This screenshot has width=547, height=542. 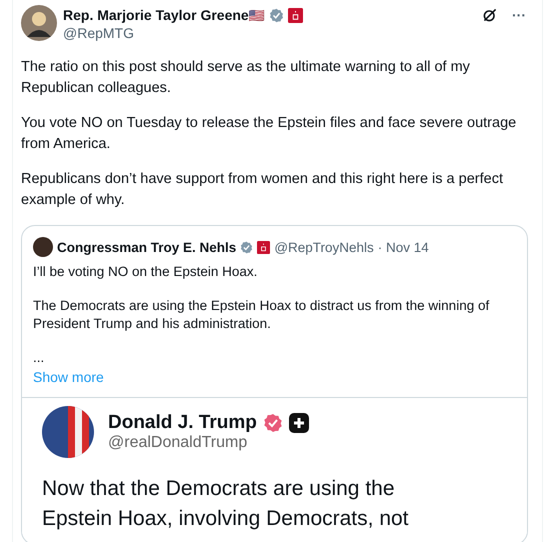 What do you see at coordinates (226, 504) in the screenshot?
I see `embedded-post-text: Now that the Democrats are using the Epstein Hoax, involving Democrats, not` at bounding box center [226, 504].